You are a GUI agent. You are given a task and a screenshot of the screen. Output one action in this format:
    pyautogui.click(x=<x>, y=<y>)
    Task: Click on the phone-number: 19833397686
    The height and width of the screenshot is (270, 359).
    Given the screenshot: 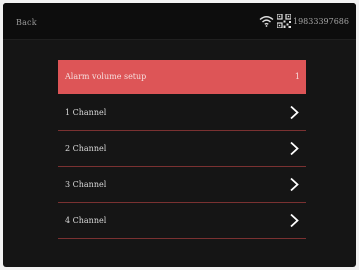 What is the action you would take?
    pyautogui.click(x=321, y=21)
    